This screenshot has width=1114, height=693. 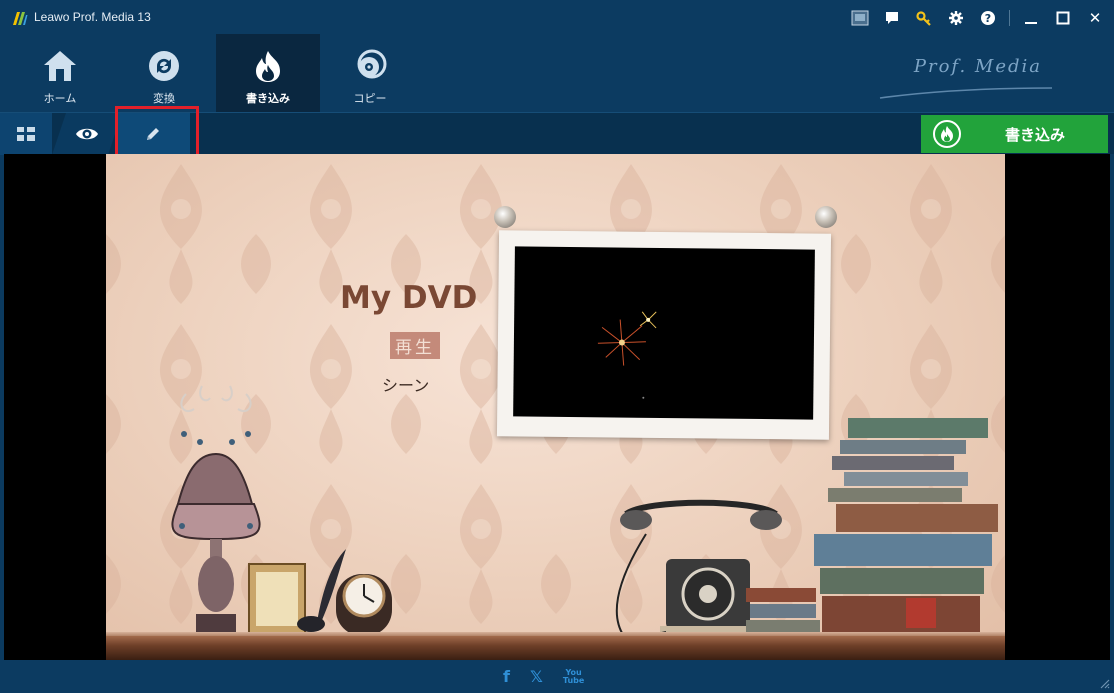 I want to click on app-logo-icon, so click(x=20, y=18).